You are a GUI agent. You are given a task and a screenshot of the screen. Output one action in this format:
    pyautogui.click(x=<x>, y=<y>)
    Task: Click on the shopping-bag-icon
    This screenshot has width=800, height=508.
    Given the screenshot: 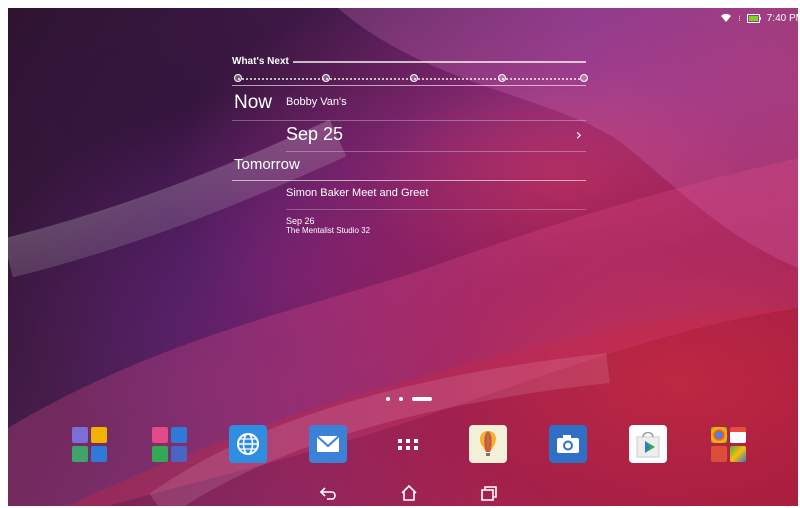 What is the action you would take?
    pyautogui.click(x=648, y=444)
    